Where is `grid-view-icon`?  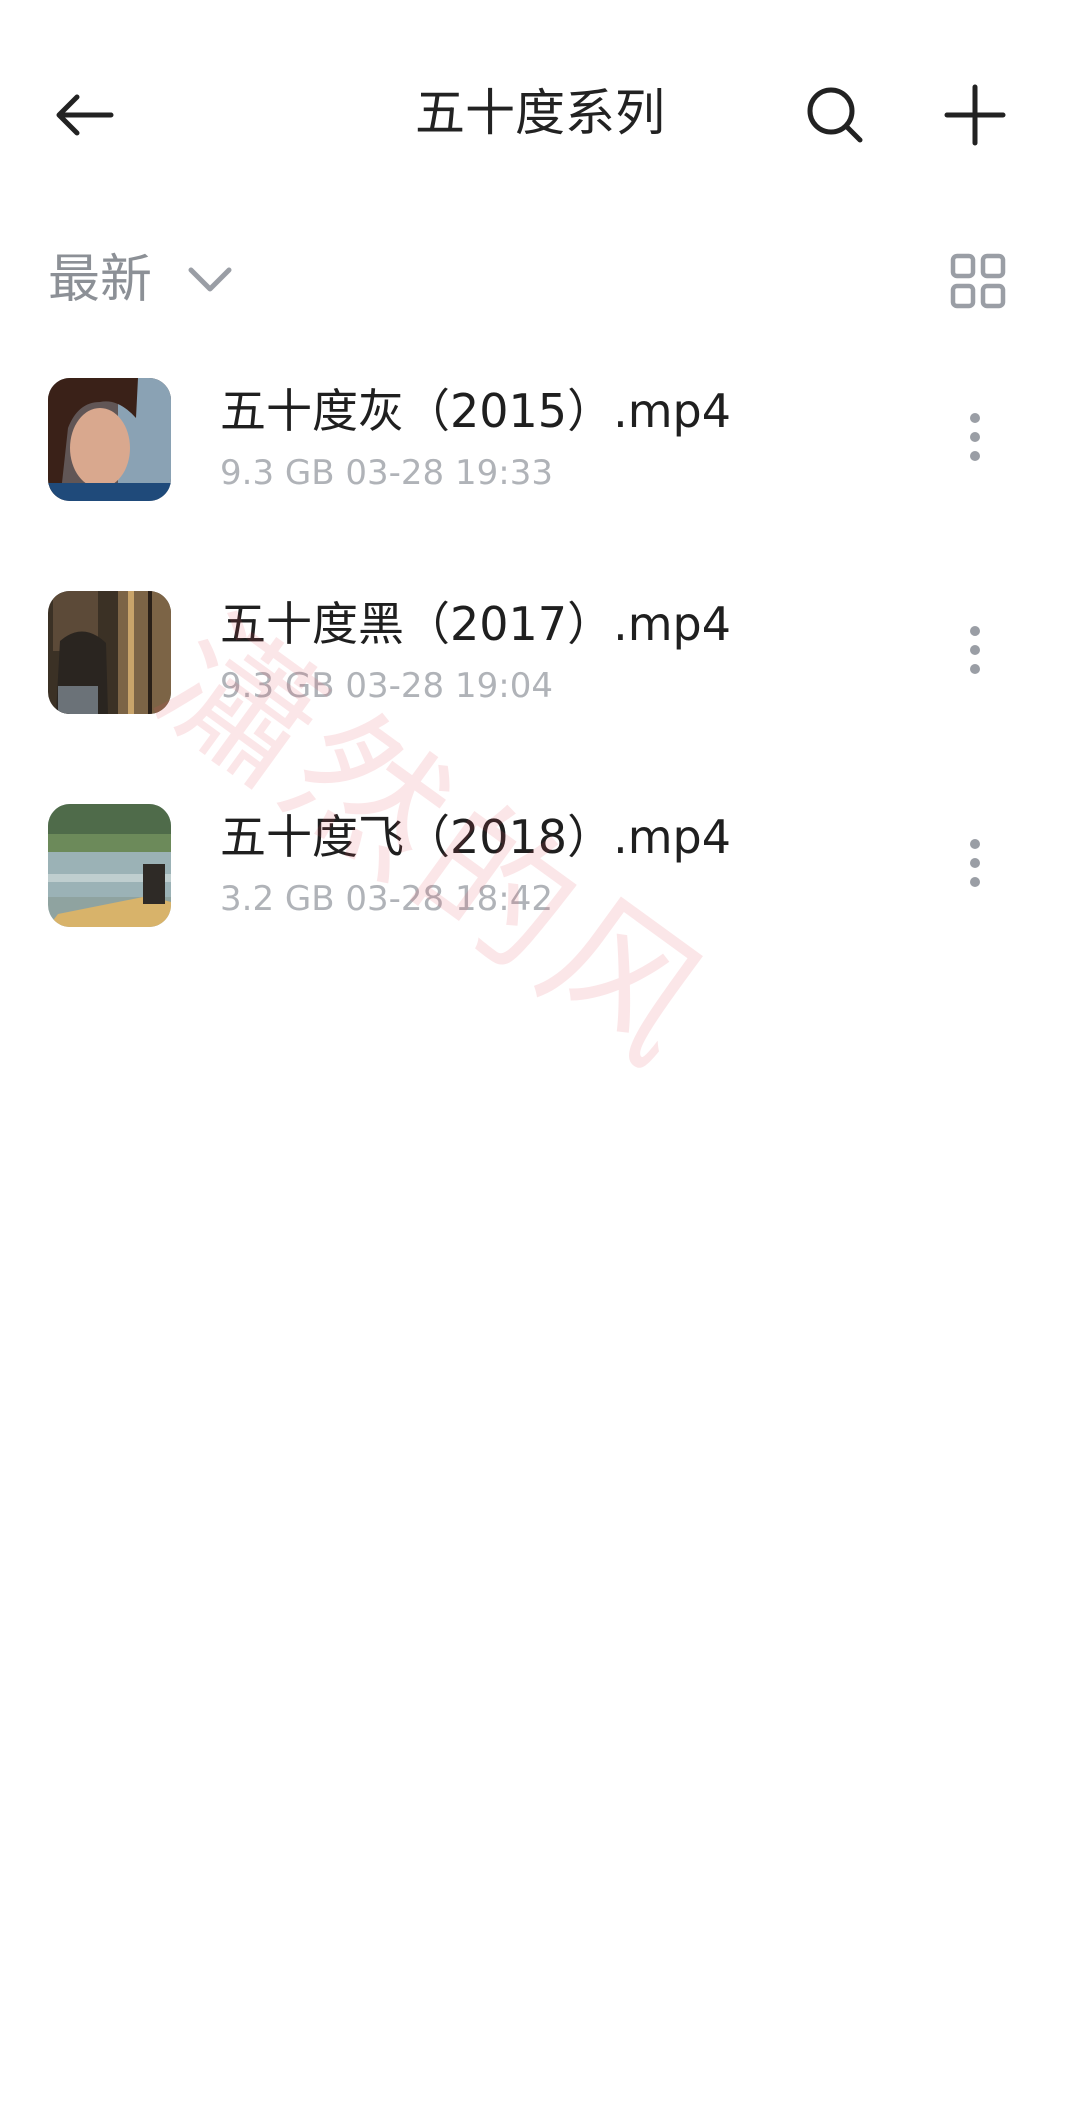 grid-view-icon is located at coordinates (978, 281).